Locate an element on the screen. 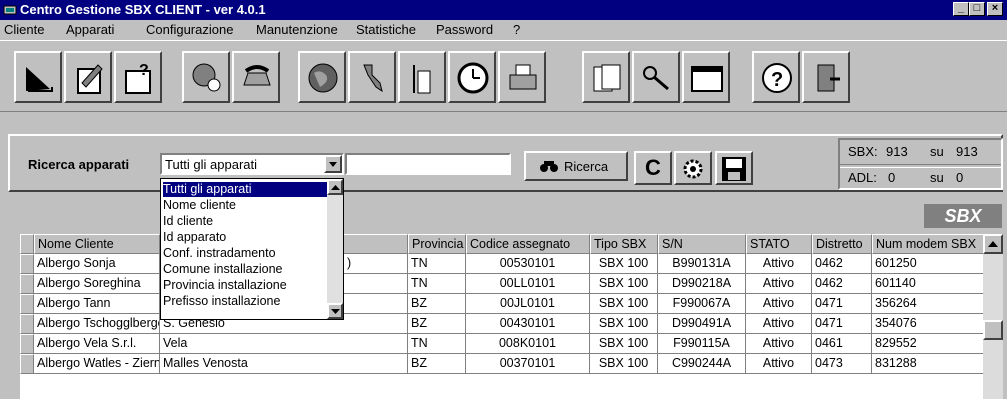 The height and width of the screenshot is (399, 1007). menu-cliente: Cliente is located at coordinates (24, 29).